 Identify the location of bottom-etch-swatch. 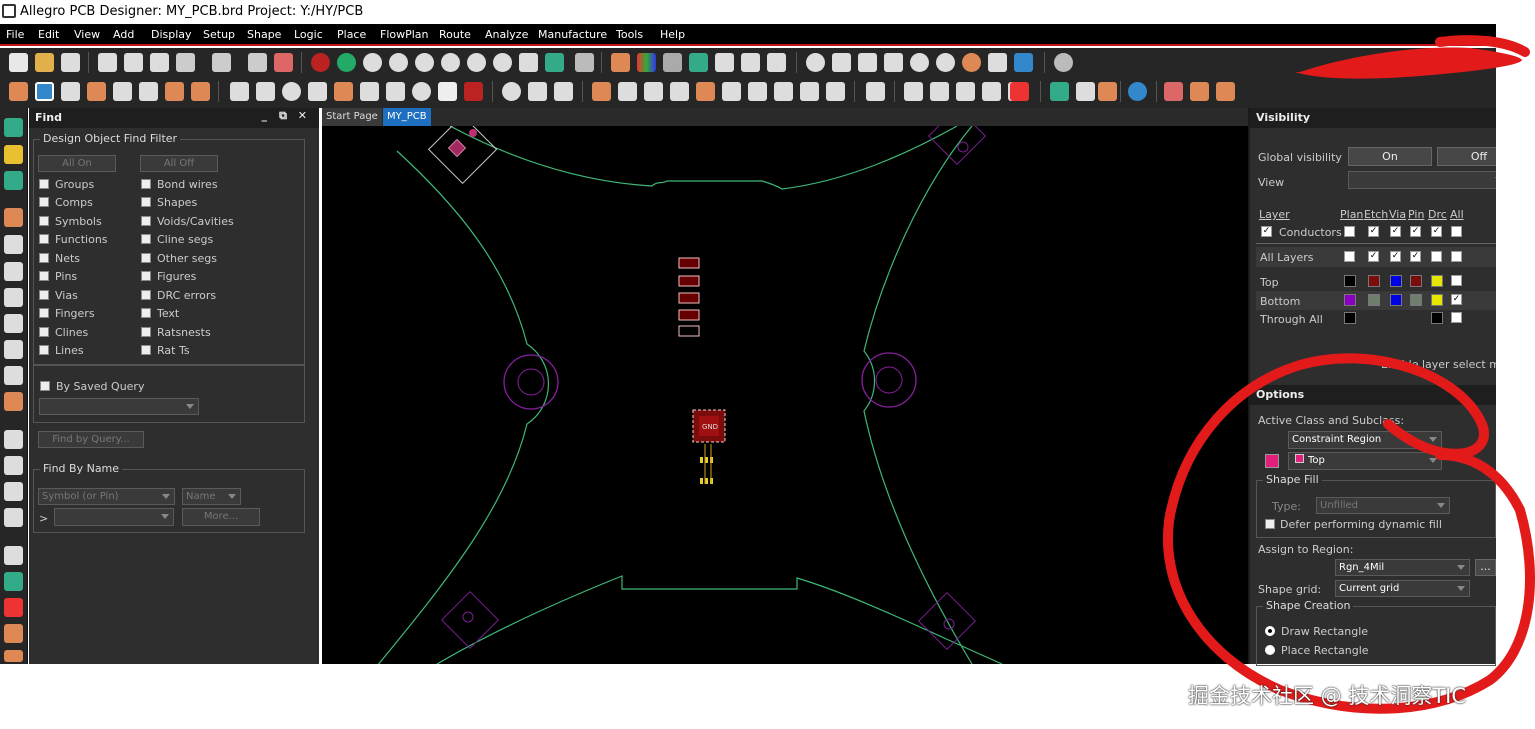
(1374, 300).